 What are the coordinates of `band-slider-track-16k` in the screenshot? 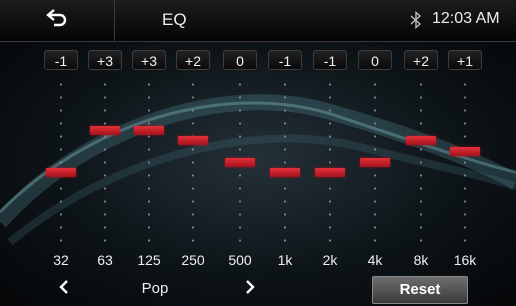 It's located at (465, 163).